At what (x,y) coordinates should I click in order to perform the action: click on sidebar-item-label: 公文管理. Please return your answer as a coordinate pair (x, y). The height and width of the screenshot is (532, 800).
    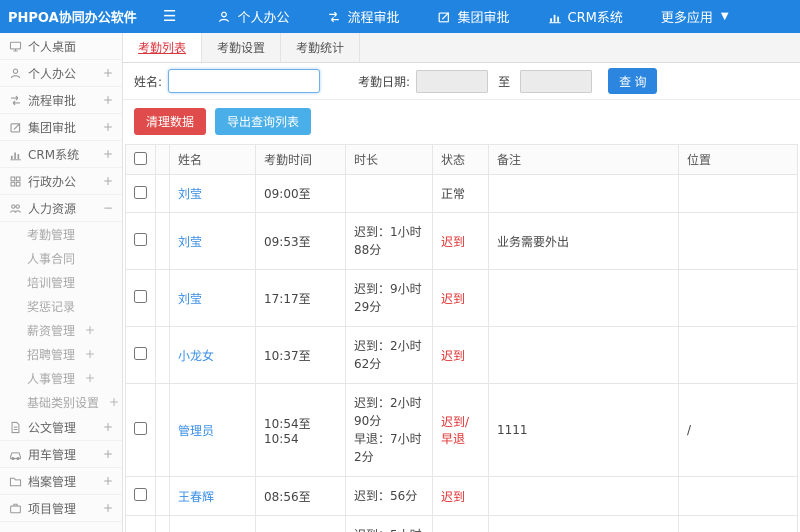
    Looking at the image, I should click on (52, 427).